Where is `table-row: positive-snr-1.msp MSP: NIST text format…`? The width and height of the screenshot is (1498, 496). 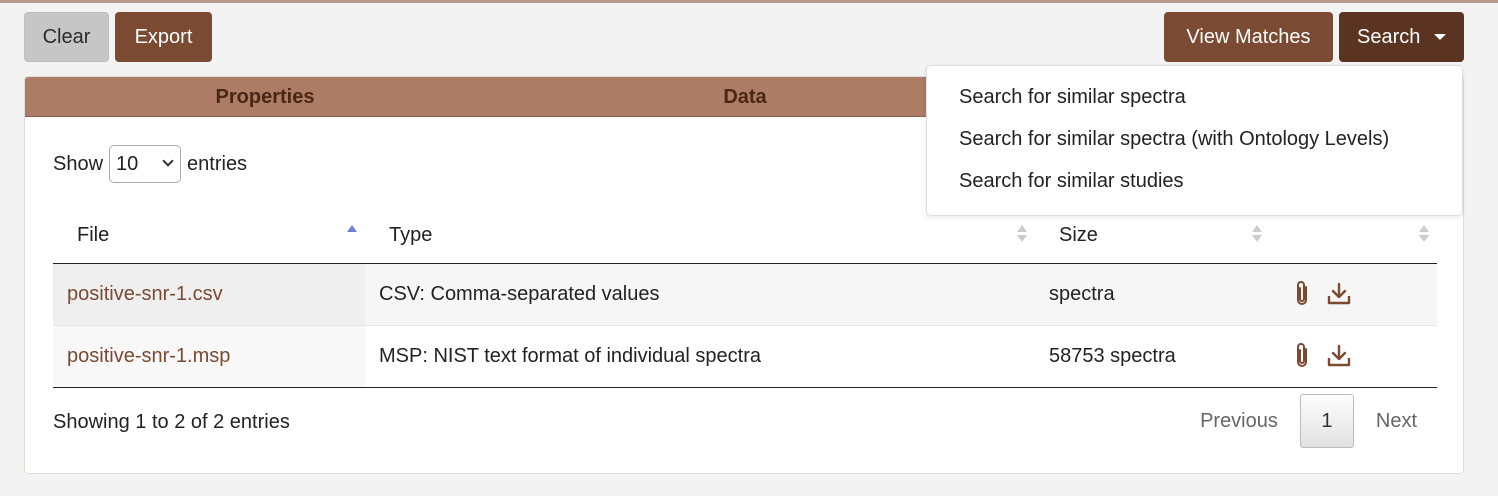
table-row: positive-snr-1.msp MSP: NIST text format… is located at coordinates (745, 356).